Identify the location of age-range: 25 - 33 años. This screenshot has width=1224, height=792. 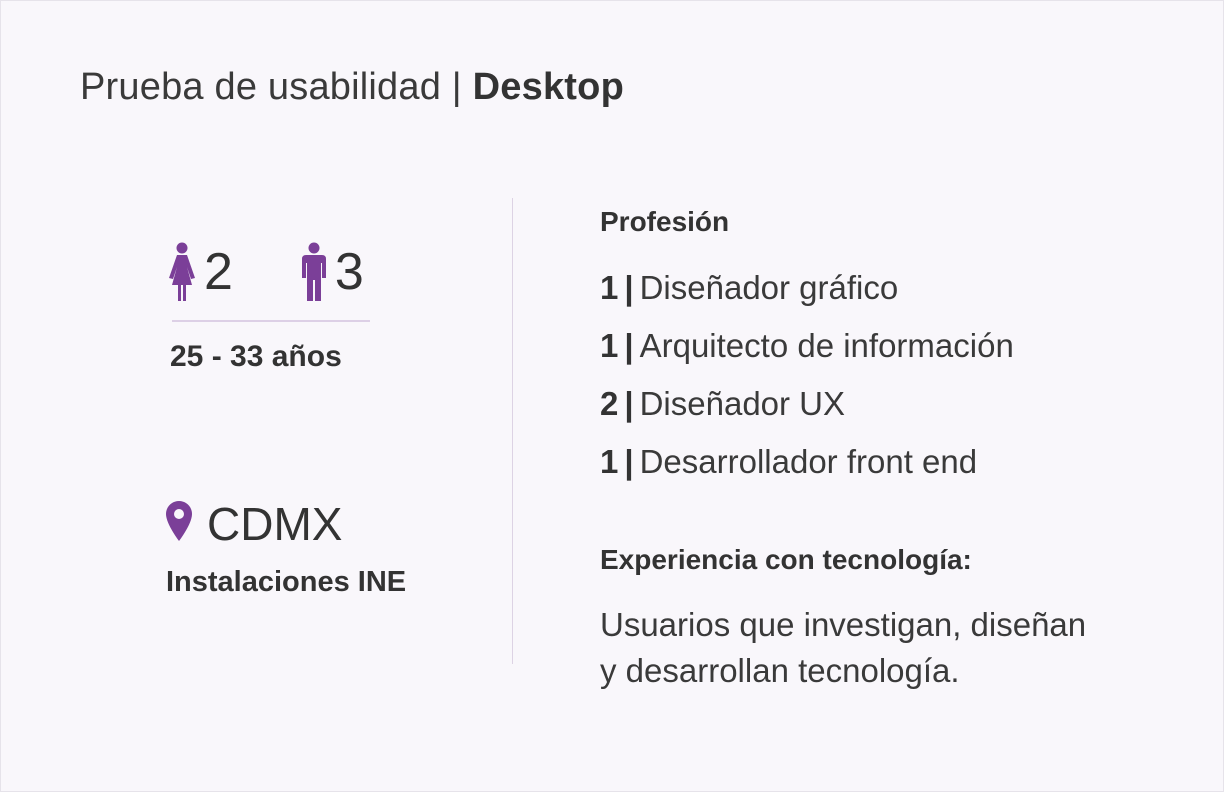
(256, 356).